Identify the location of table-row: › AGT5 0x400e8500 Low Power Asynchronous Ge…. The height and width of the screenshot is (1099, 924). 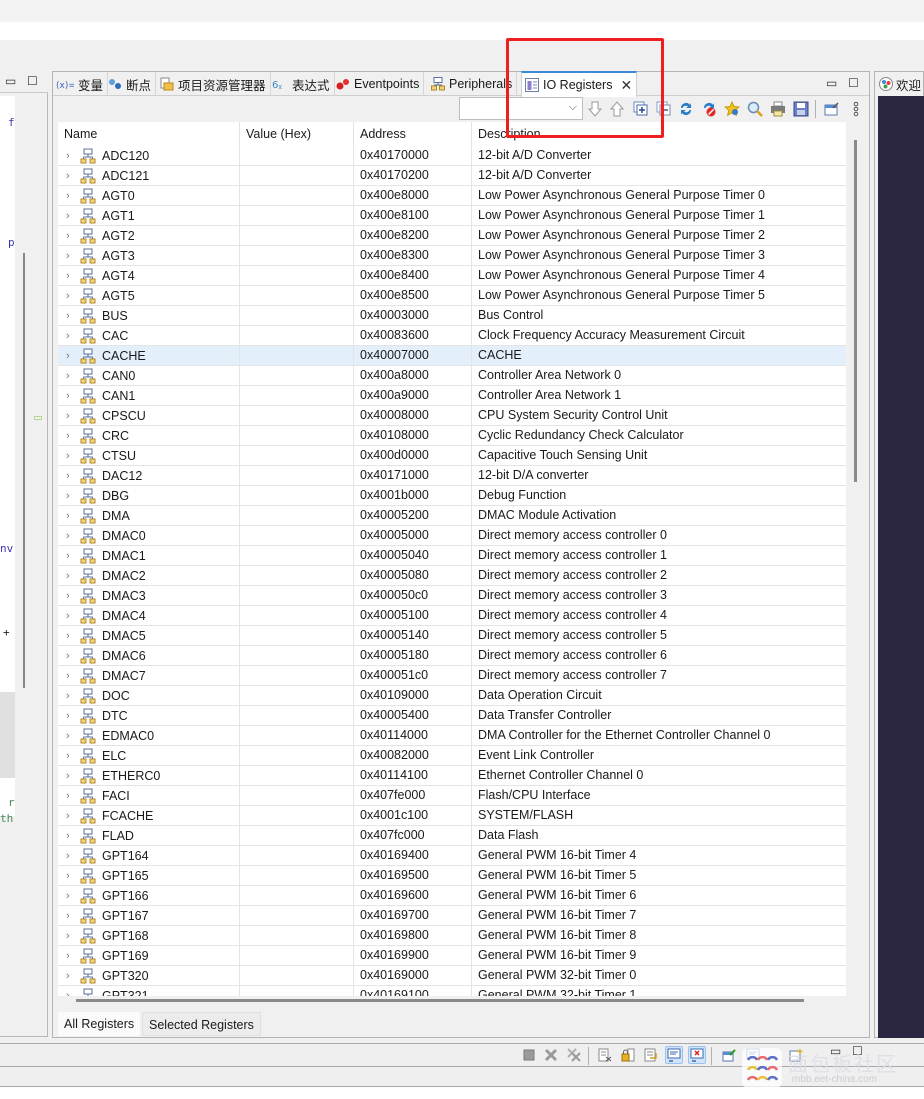
(452, 296).